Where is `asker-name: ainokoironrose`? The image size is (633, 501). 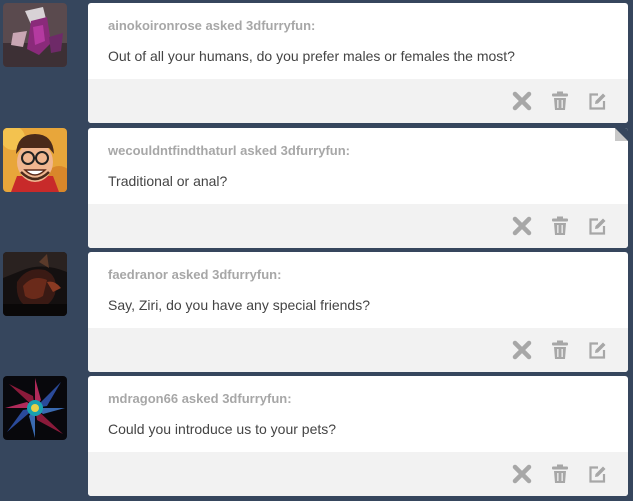 asker-name: ainokoironrose is located at coordinates (155, 25).